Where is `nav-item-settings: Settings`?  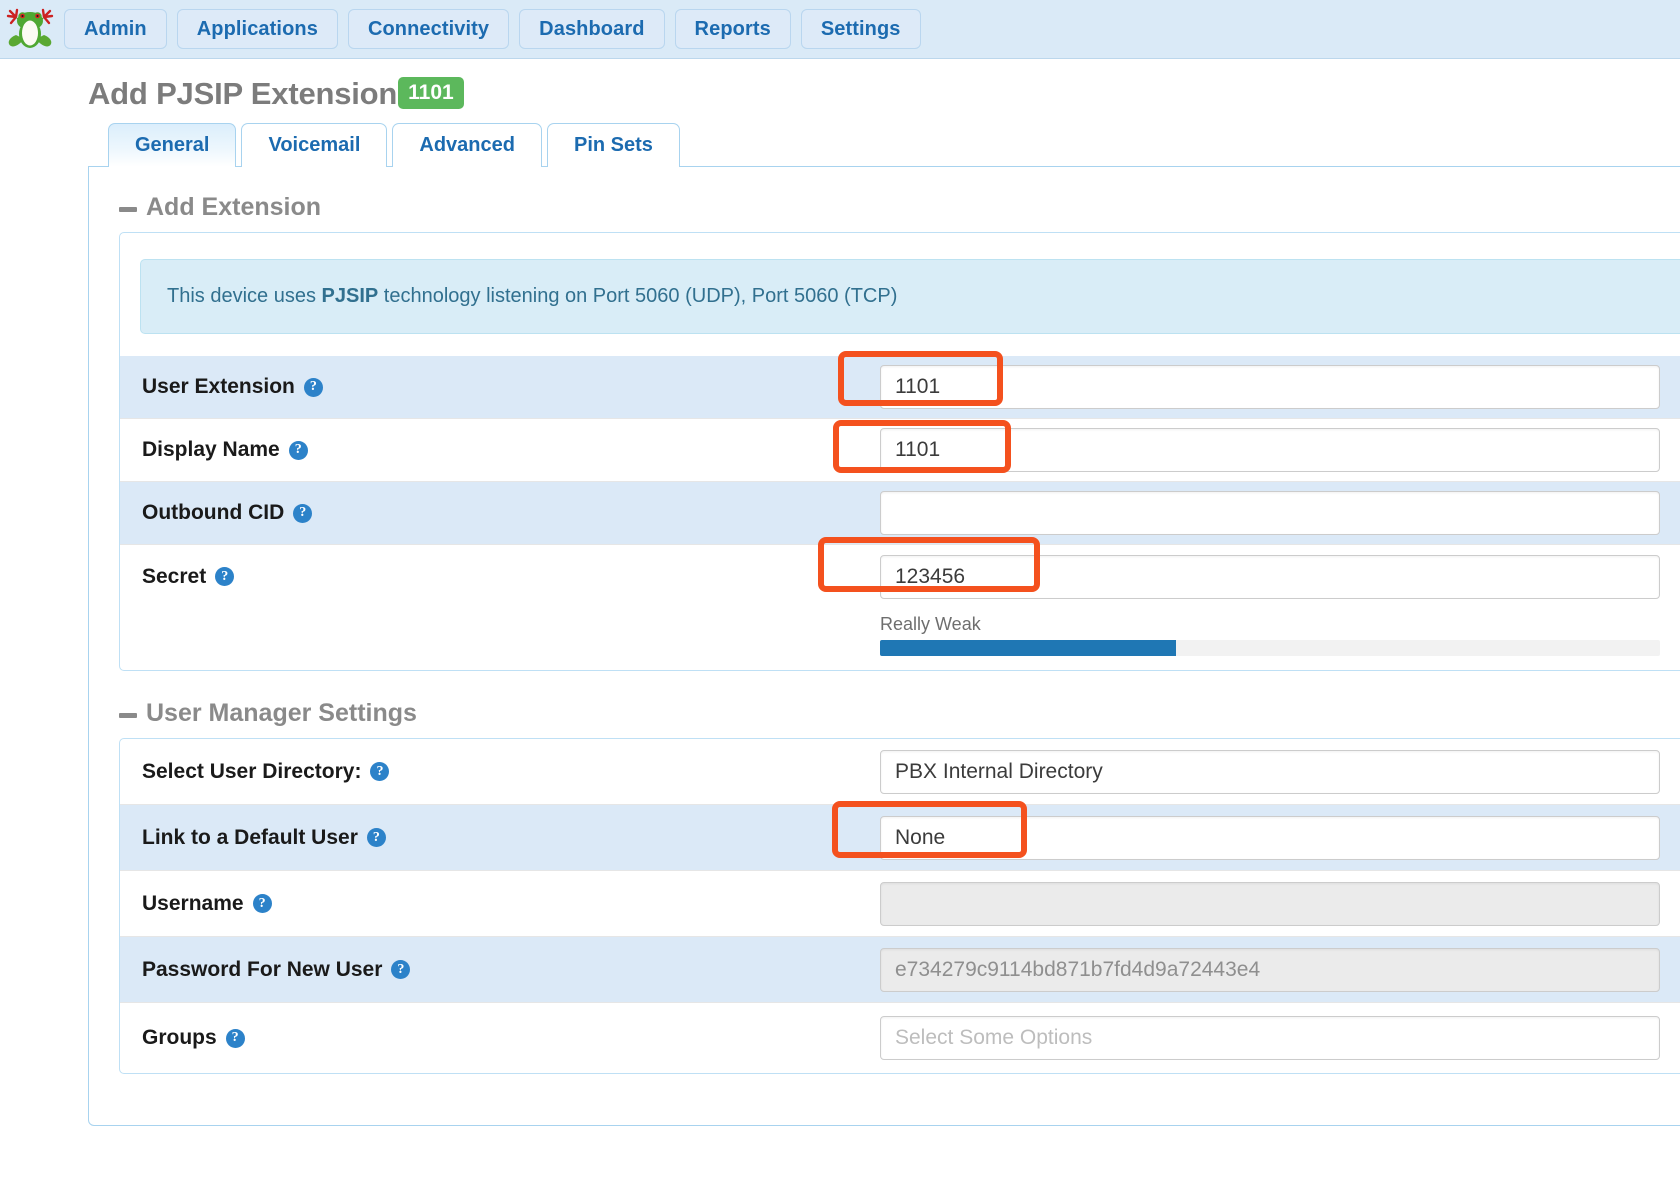
nav-item-settings: Settings is located at coordinates (860, 29).